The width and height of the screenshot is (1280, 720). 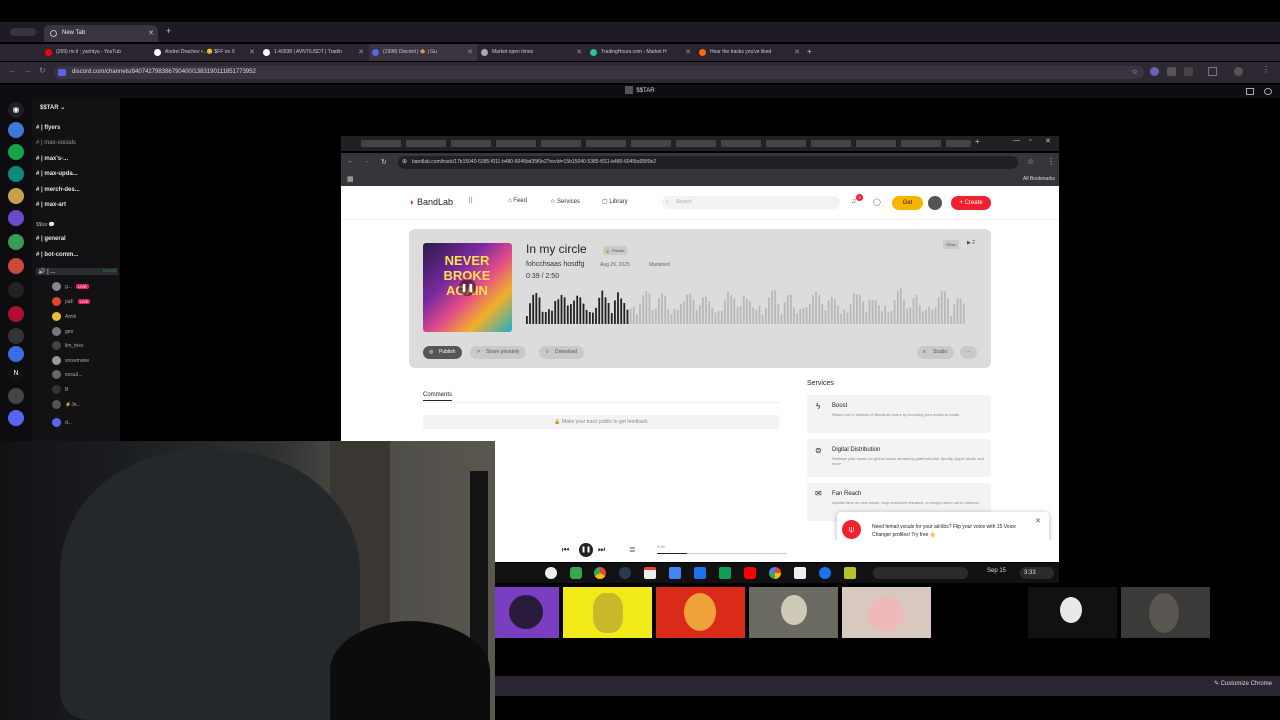 What do you see at coordinates (800, 573) in the screenshot?
I see `play-store-icon` at bounding box center [800, 573].